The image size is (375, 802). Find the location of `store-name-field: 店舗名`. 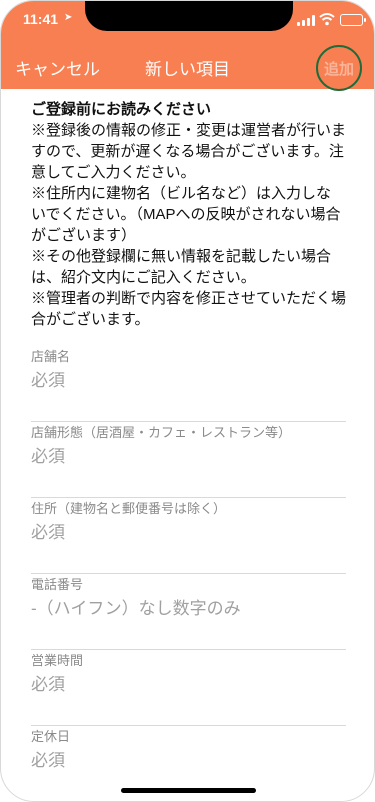

store-name-field: 店舗名 is located at coordinates (188, 384).